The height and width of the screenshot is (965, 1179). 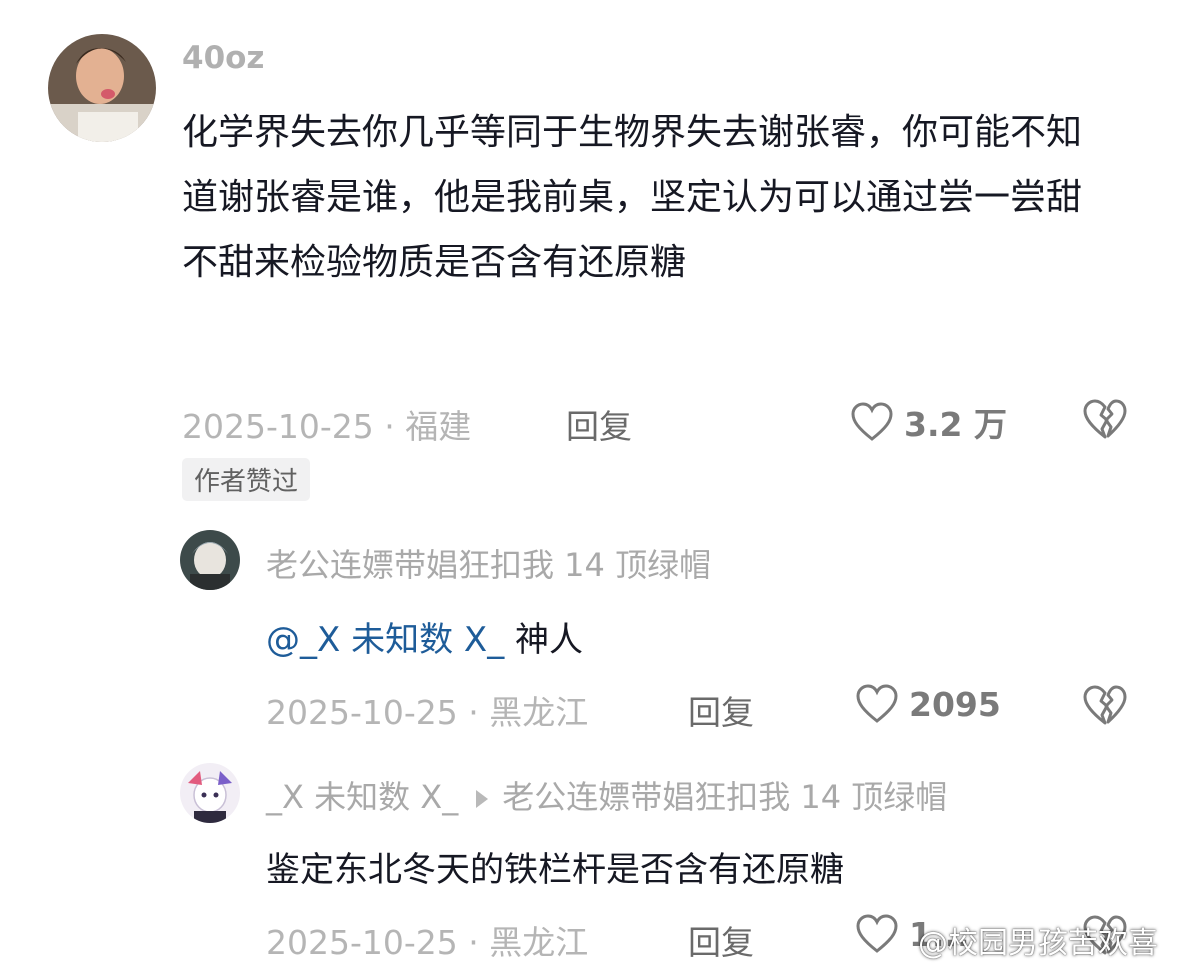 I want to click on reply1-text: 神人, so click(x=544, y=640).